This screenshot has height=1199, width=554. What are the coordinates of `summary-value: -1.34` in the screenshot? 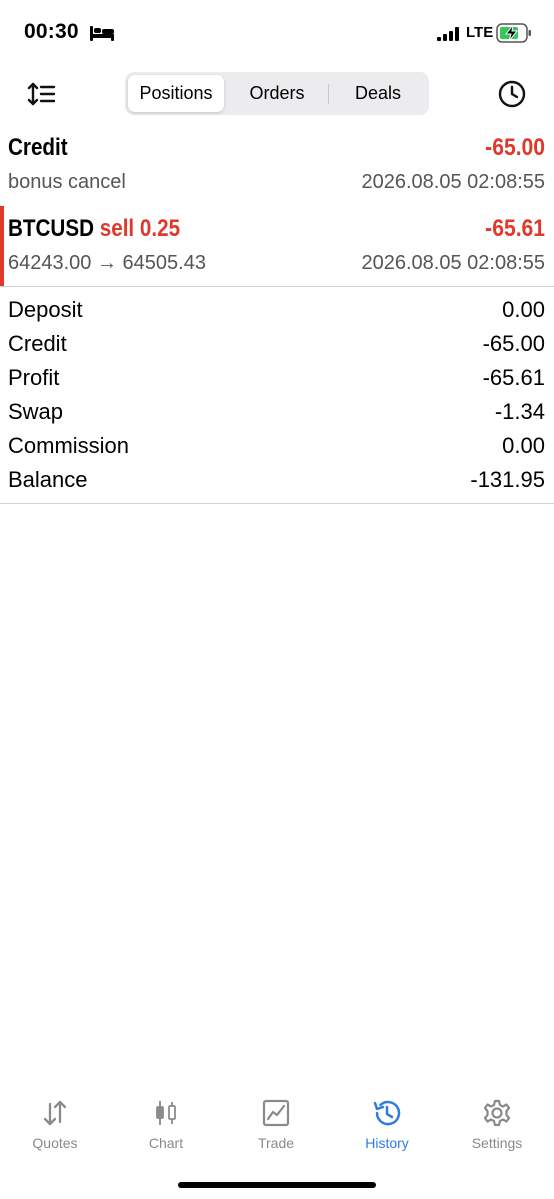 It's located at (519, 411).